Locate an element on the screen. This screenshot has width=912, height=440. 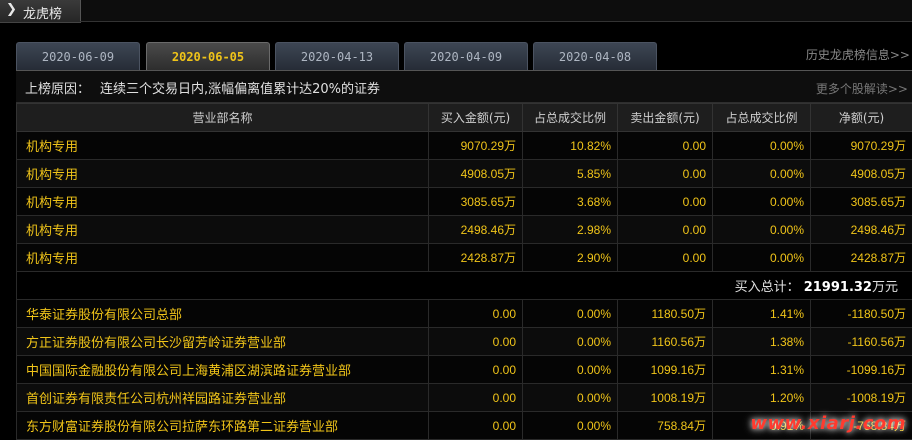
col-header-net: 净额(元) is located at coordinates (861, 118).